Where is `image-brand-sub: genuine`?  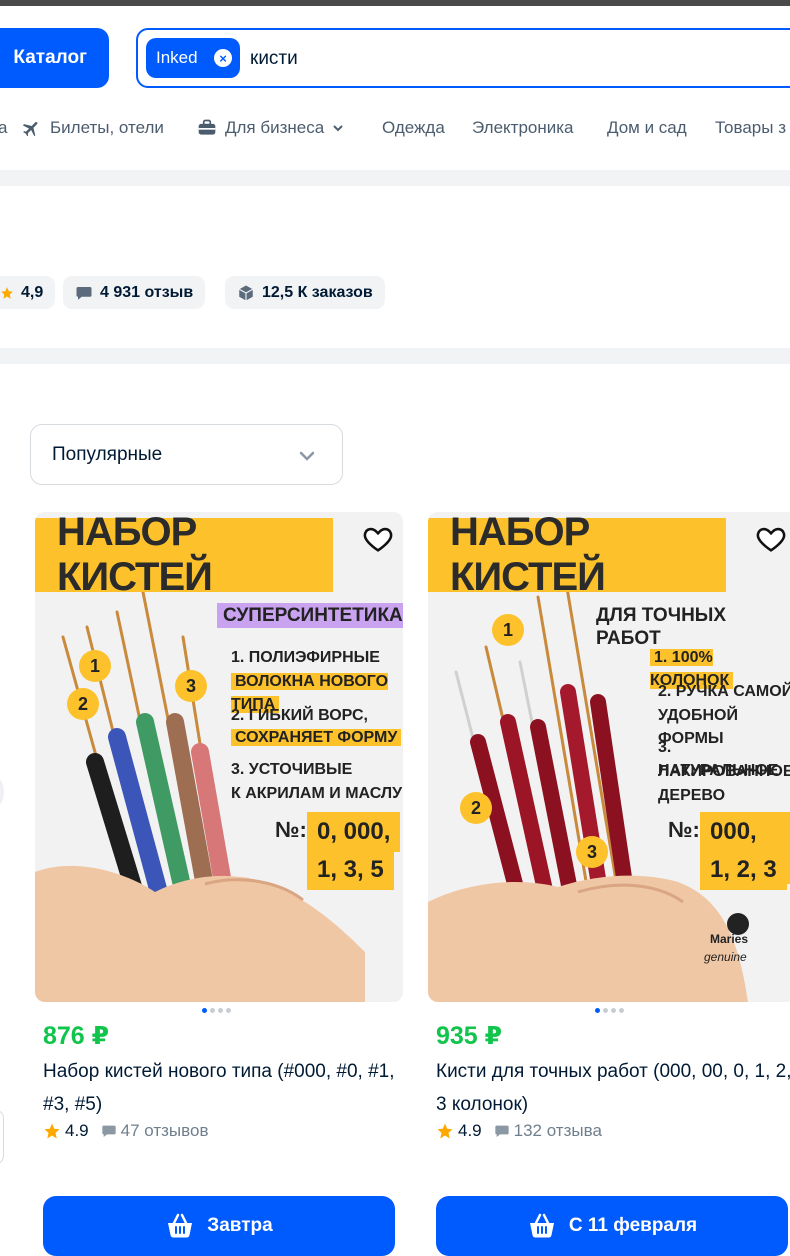 image-brand-sub: genuine is located at coordinates (725, 957).